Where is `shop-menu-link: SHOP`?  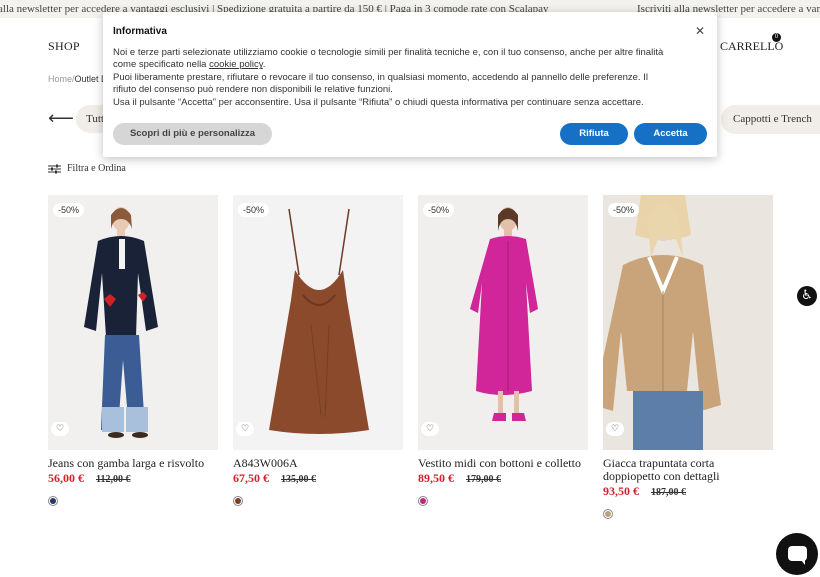 shop-menu-link: SHOP is located at coordinates (64, 46).